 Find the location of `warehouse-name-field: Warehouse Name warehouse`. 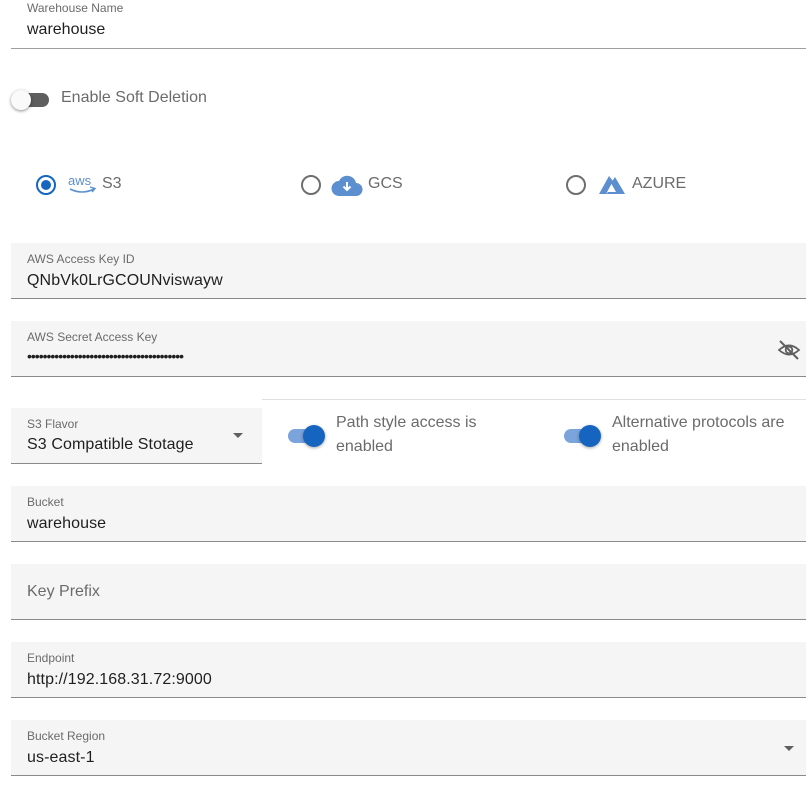

warehouse-name-field: Warehouse Name warehouse is located at coordinates (408, 24).